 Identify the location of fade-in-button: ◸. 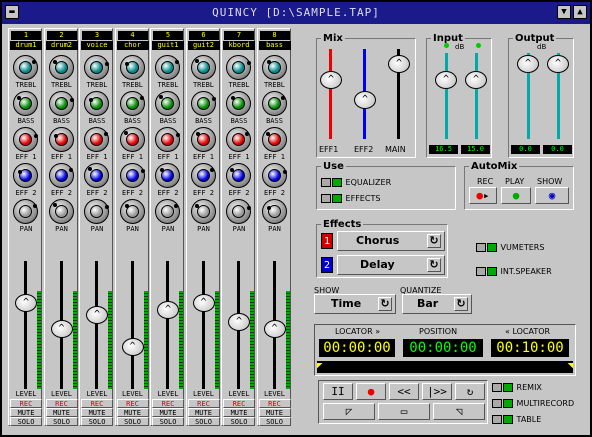
(349, 411).